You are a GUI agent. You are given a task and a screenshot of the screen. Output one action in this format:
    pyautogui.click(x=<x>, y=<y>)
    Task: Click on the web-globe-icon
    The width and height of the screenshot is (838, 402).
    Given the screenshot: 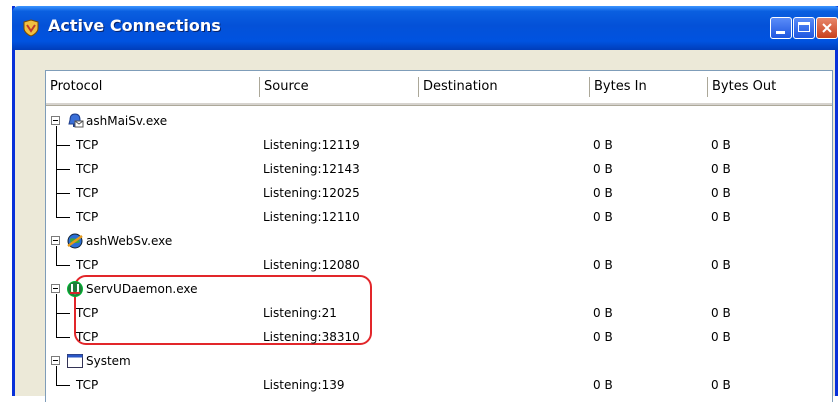 What is the action you would take?
    pyautogui.click(x=75, y=241)
    